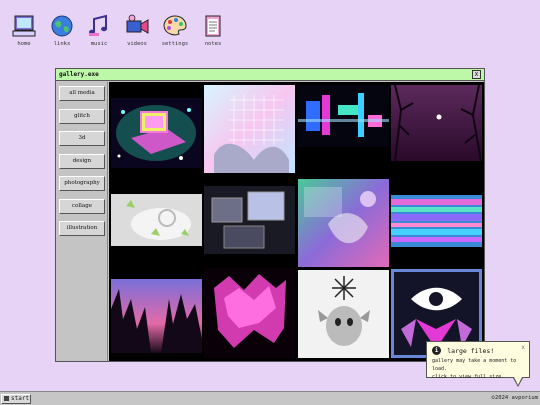  Describe the element at coordinates (213, 26) in the screenshot. I see `notepad-icon` at that location.